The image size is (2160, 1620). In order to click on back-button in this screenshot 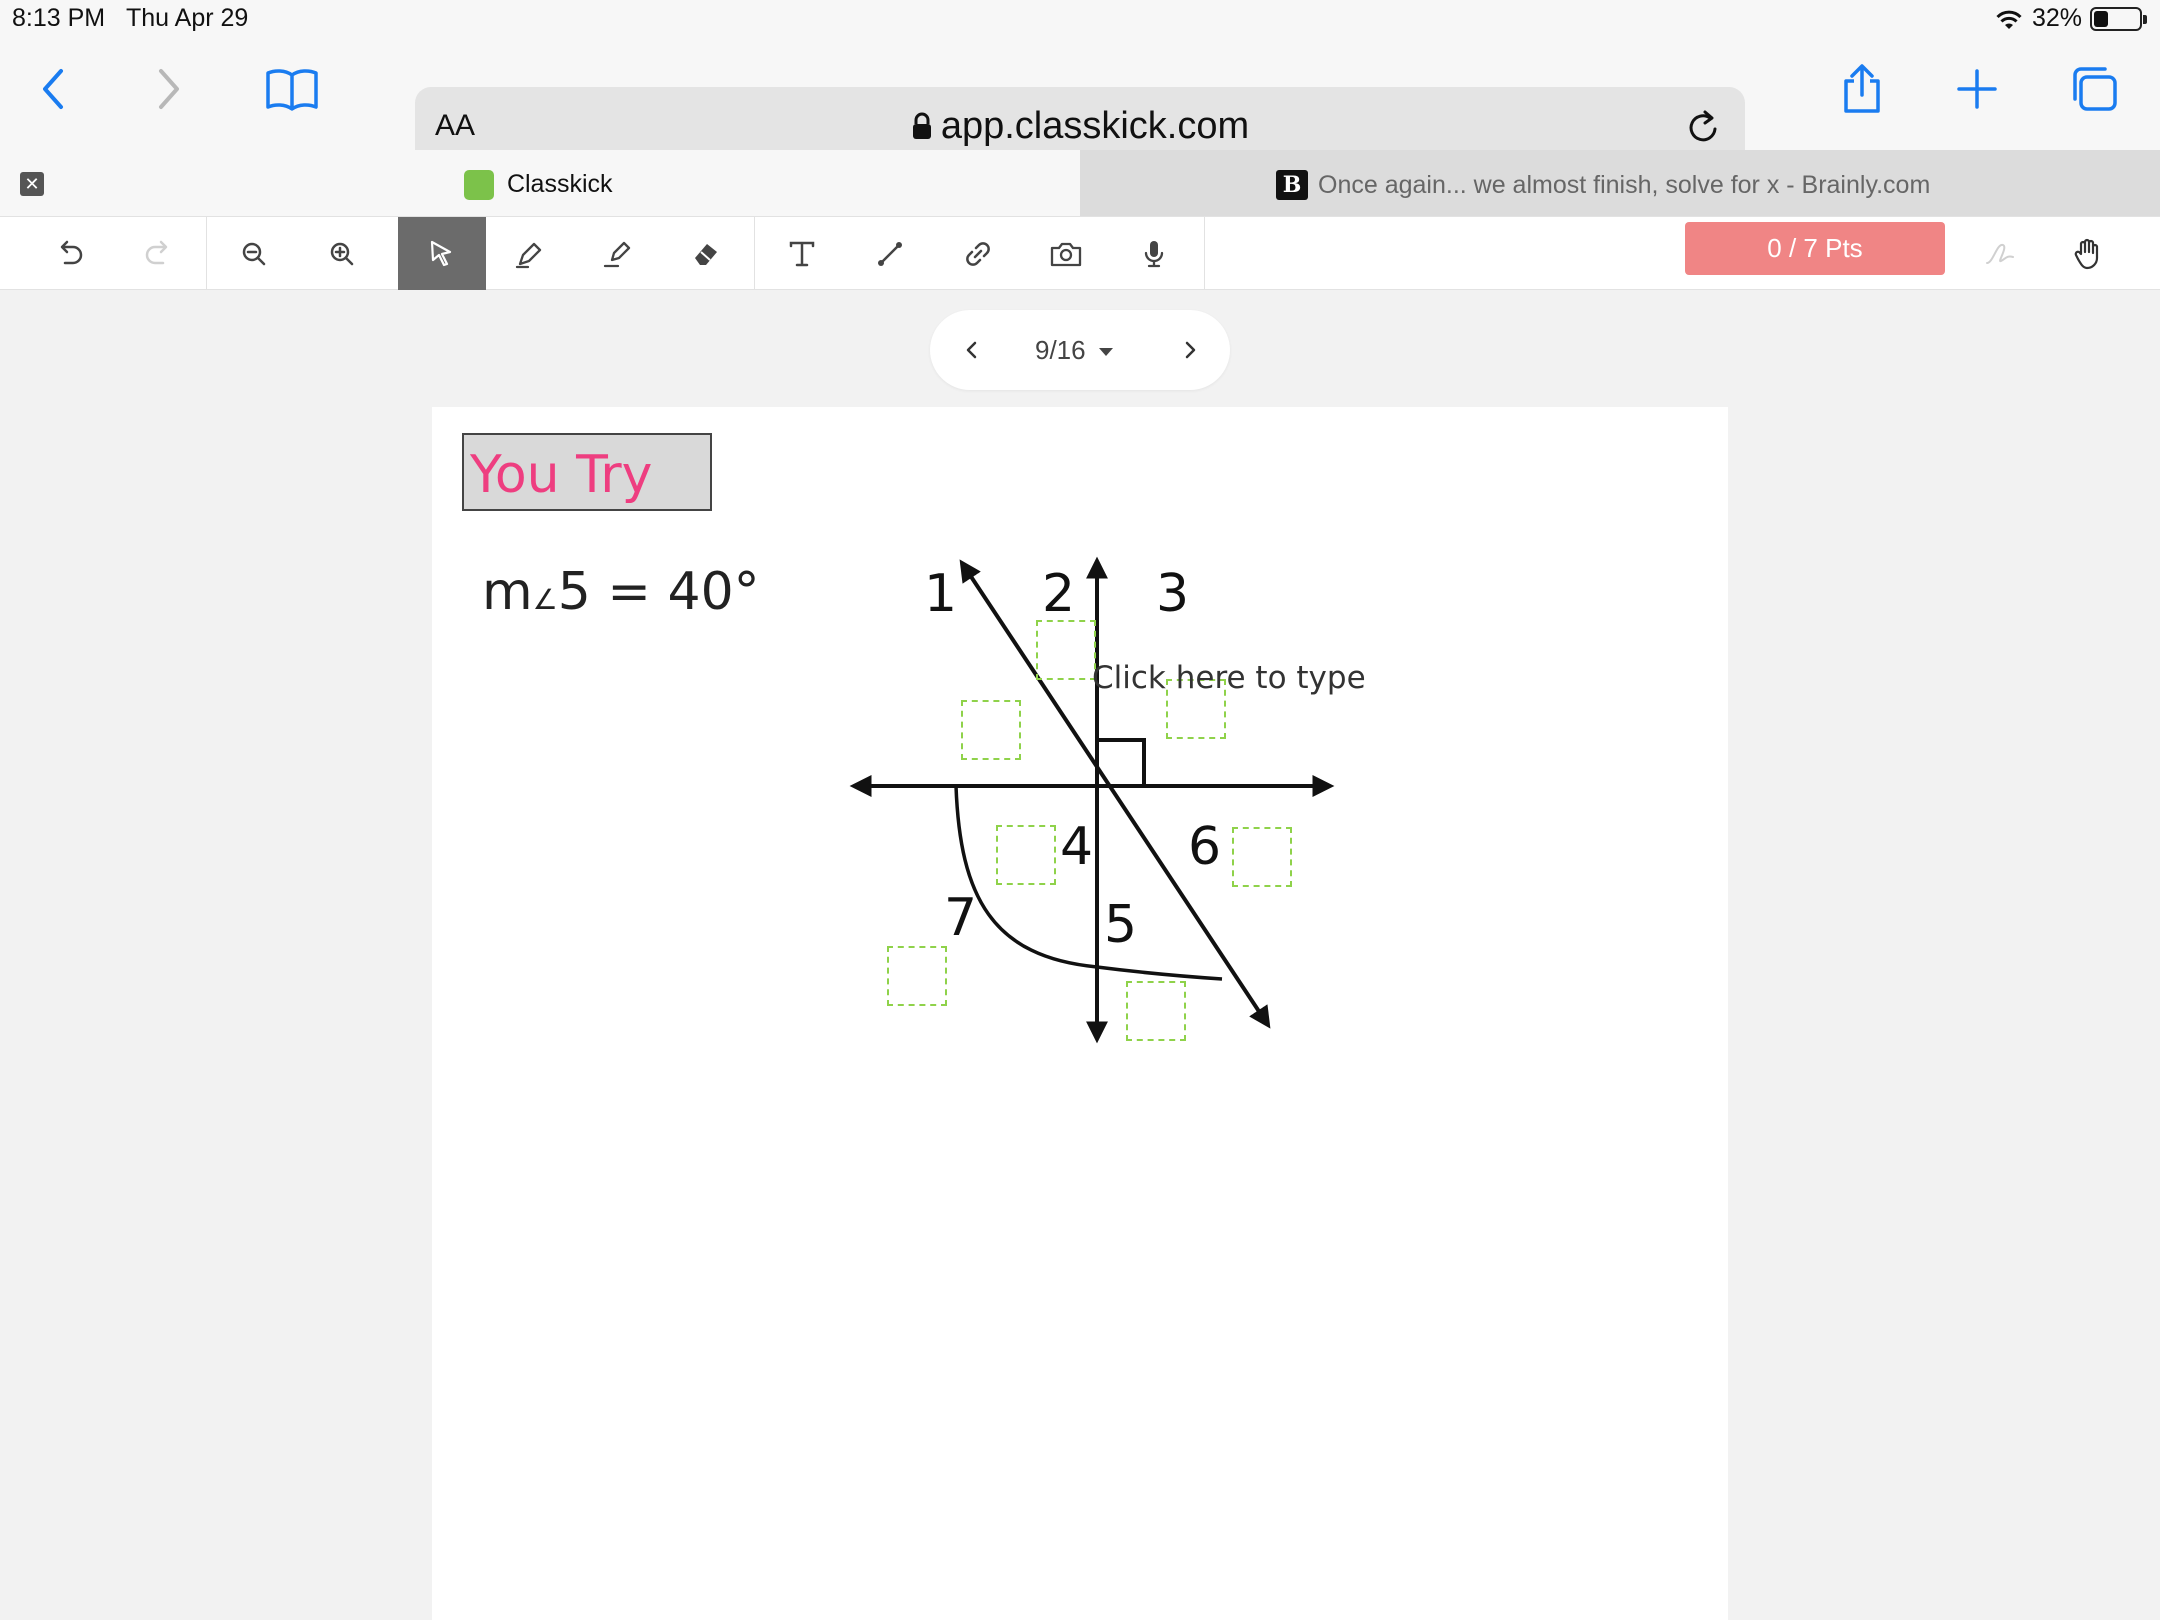, I will do `click(54, 89)`.